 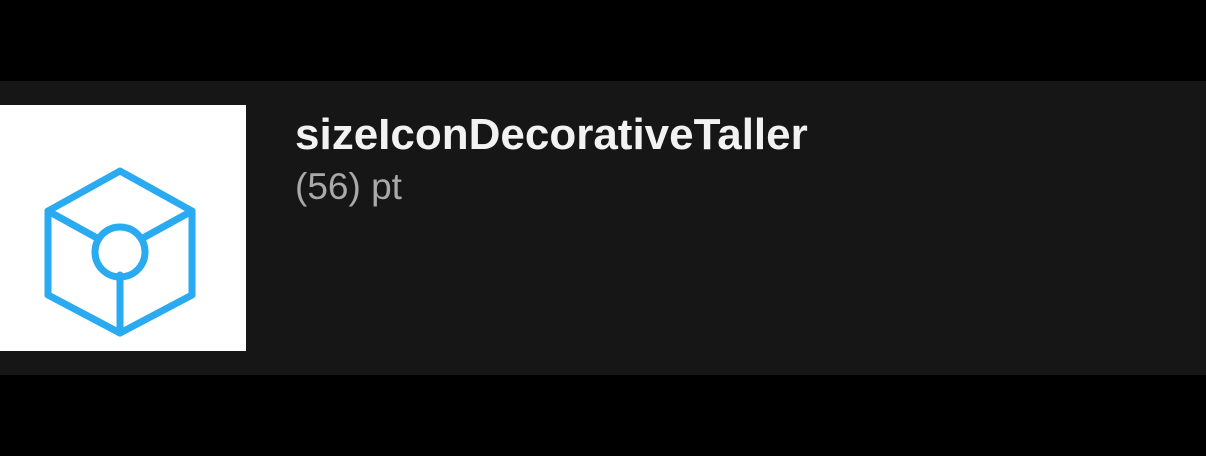 What do you see at coordinates (551, 134) in the screenshot?
I see `token-name: sizeIconDecorativeTaller` at bounding box center [551, 134].